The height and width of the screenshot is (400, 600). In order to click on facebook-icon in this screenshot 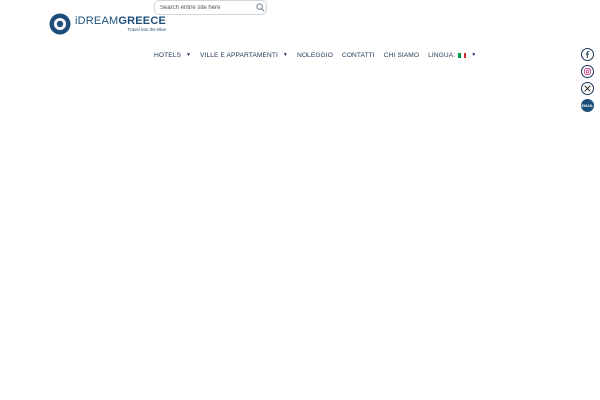, I will do `click(587, 54)`.